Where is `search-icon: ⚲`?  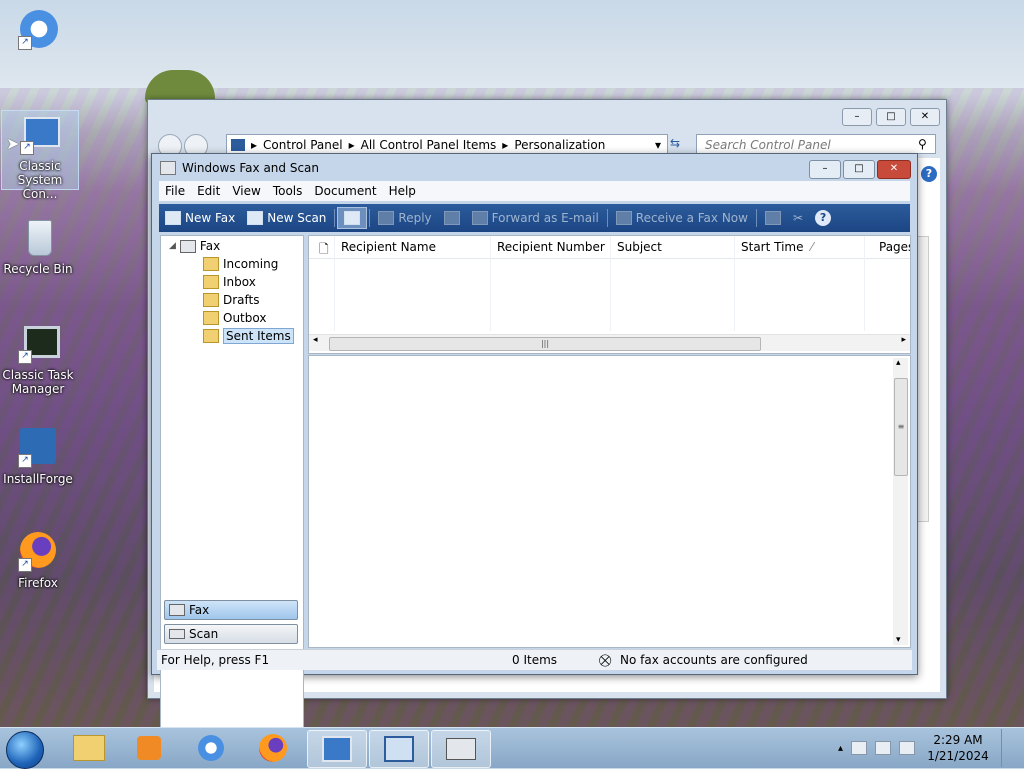
search-icon: ⚲ is located at coordinates (922, 144).